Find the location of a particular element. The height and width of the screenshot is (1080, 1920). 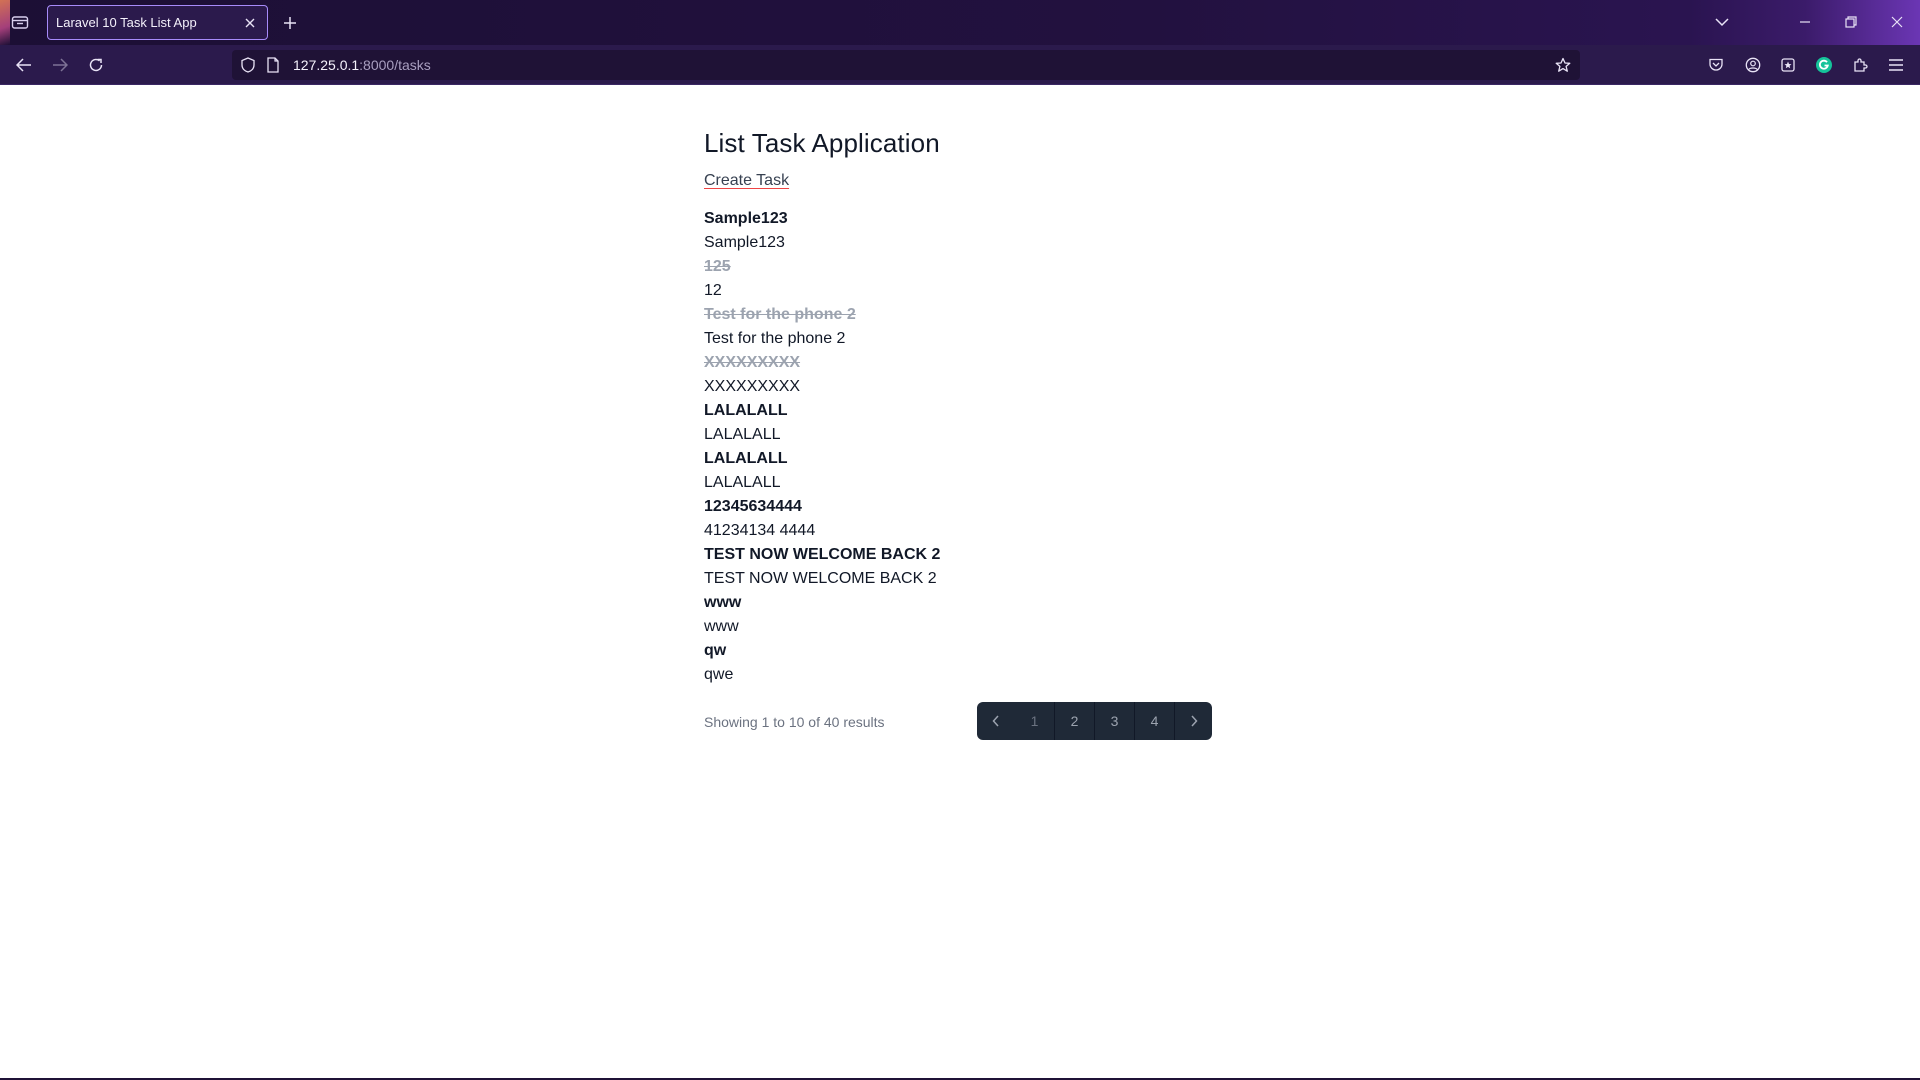

next-page-button is located at coordinates (1193, 721).